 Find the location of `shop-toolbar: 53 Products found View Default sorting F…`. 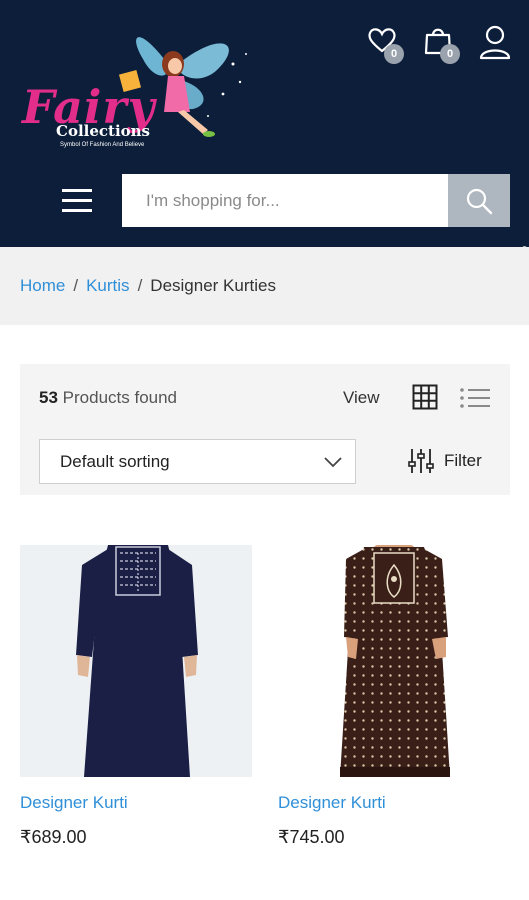

shop-toolbar: 53 Products found View Default sorting F… is located at coordinates (265, 429).